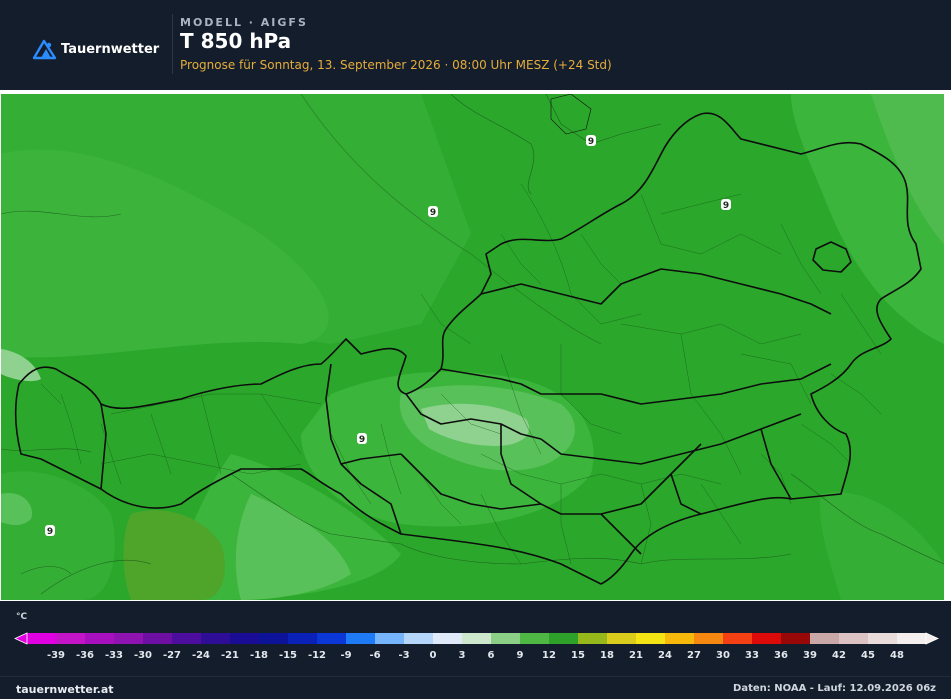 Image resolution: width=951 pixels, height=699 pixels. Describe the element at coordinates (810, 655) in the screenshot. I see `legend-tick-label: 39` at that location.